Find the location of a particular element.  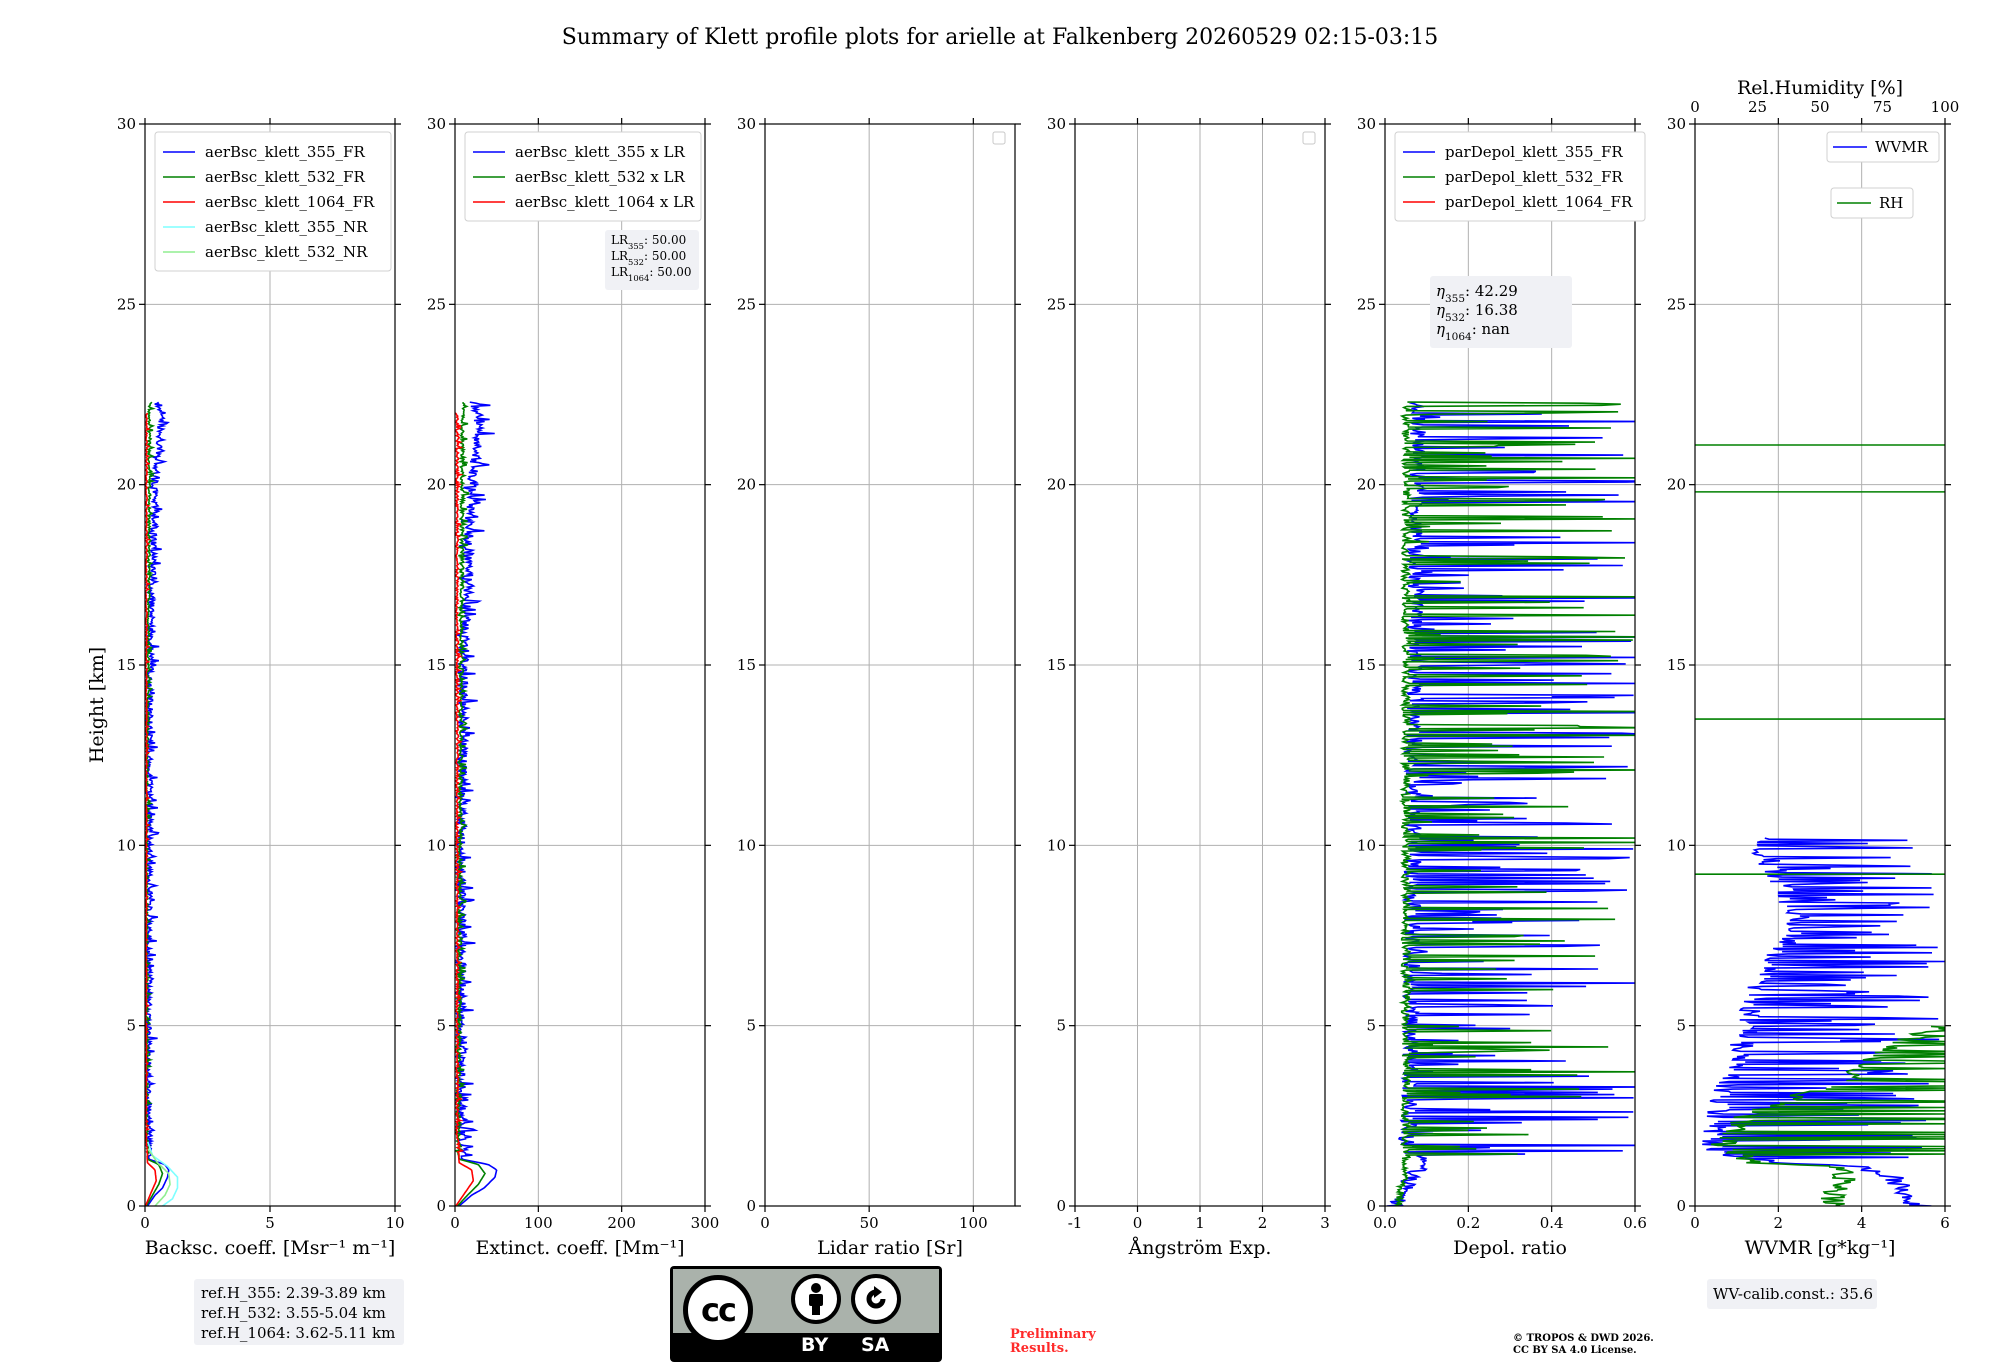

cc-license-badge: cc BY SA is located at coordinates (806, 1314).